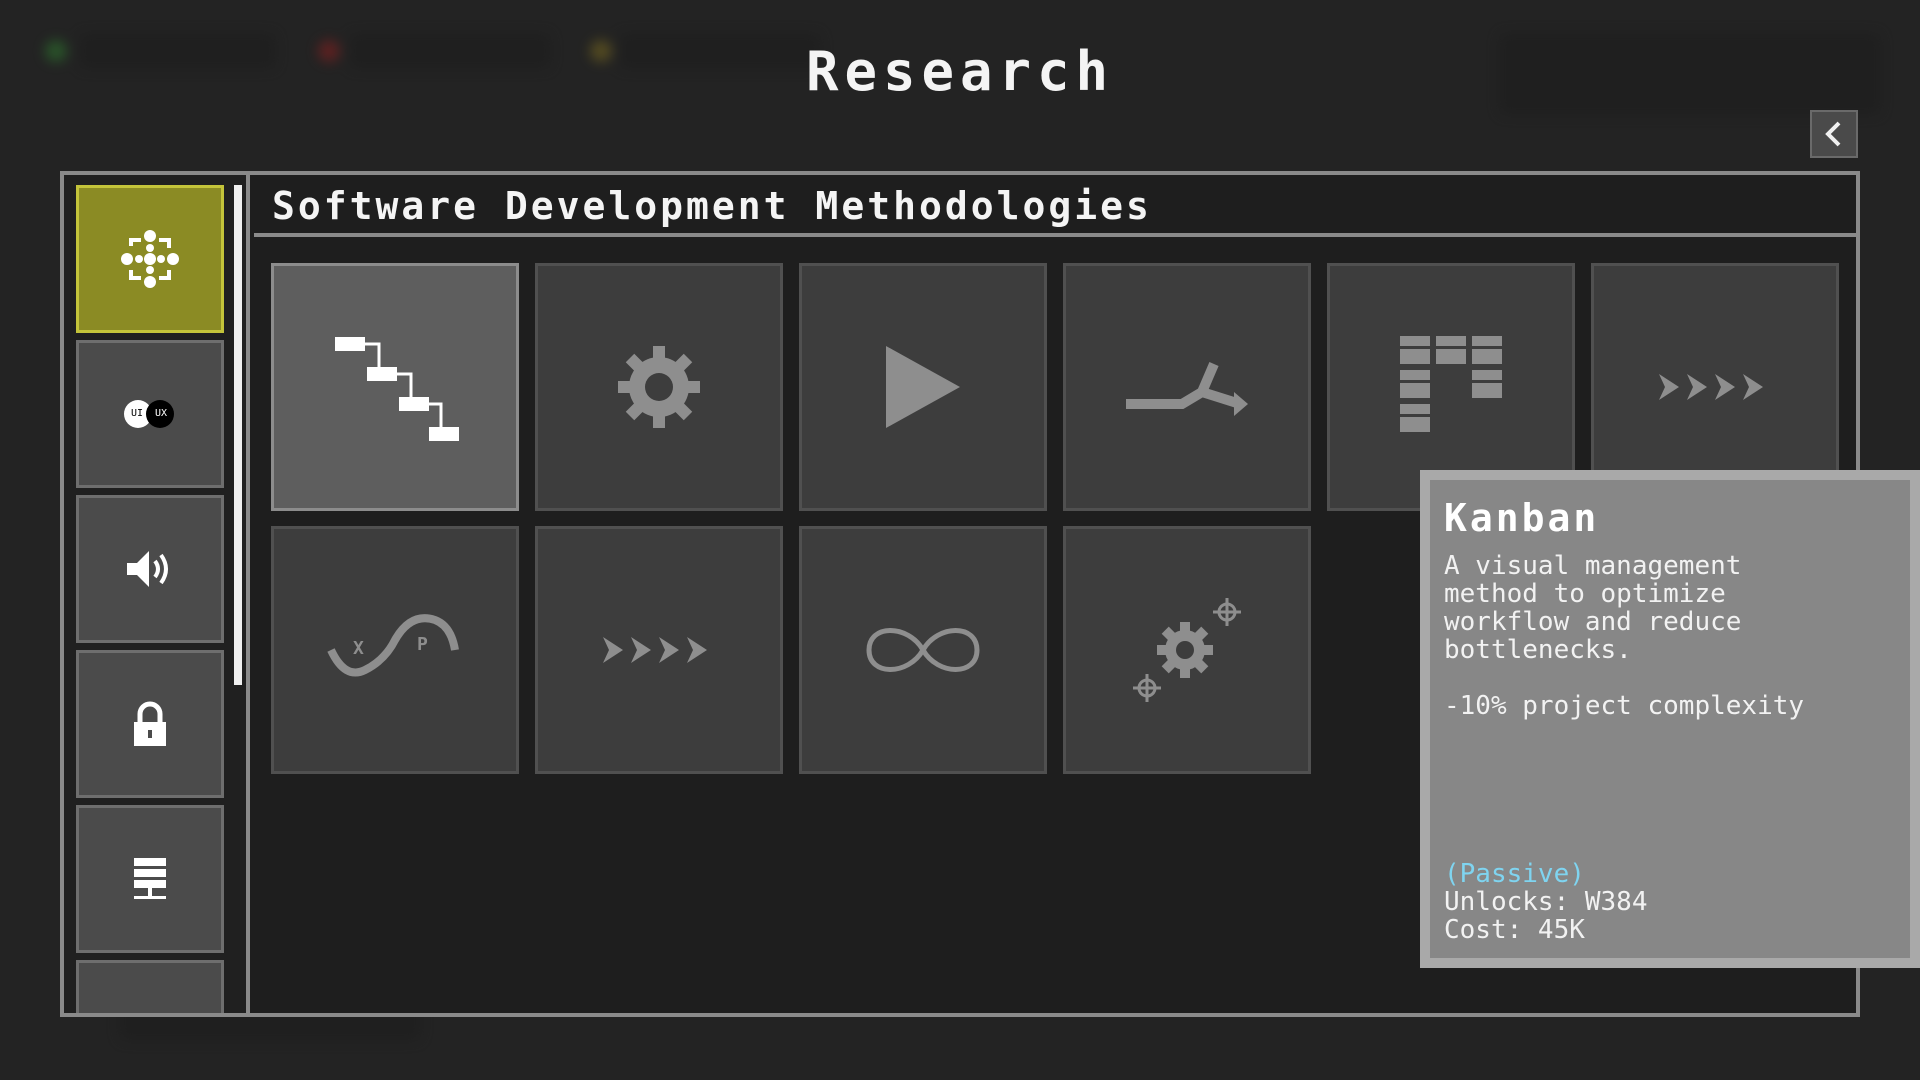 The image size is (1920, 1080). I want to click on play-icon, so click(923, 387).